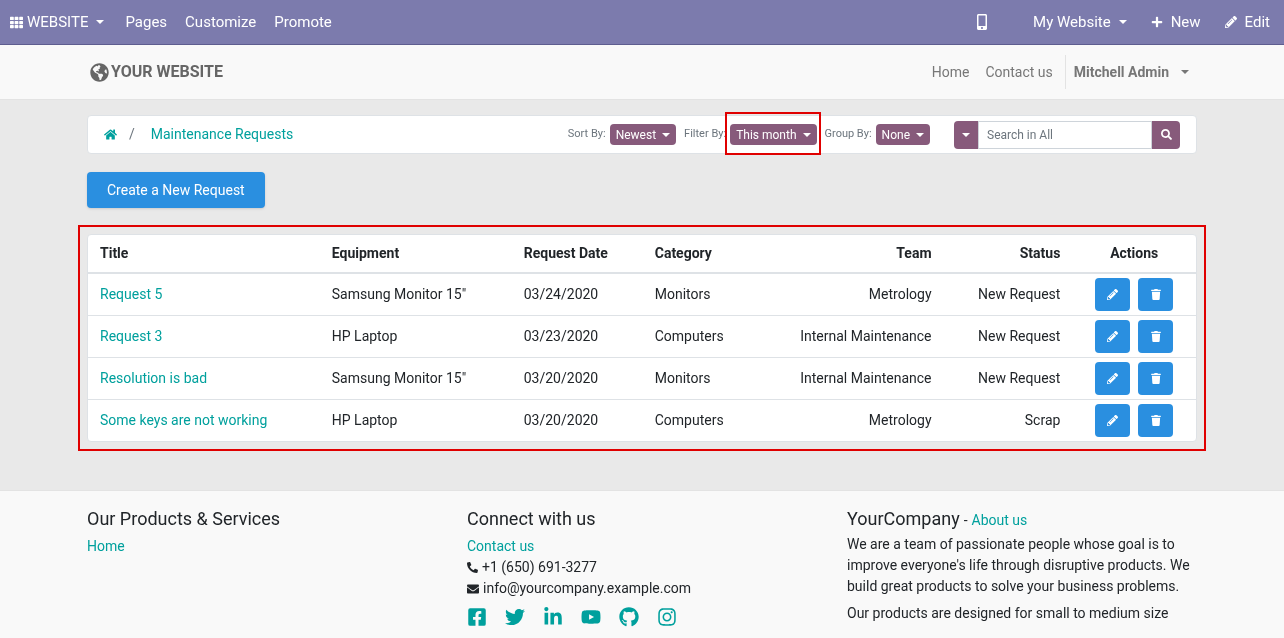  I want to click on footer-paragraph: Our products are designed for small to medium size, so click(1008, 613).